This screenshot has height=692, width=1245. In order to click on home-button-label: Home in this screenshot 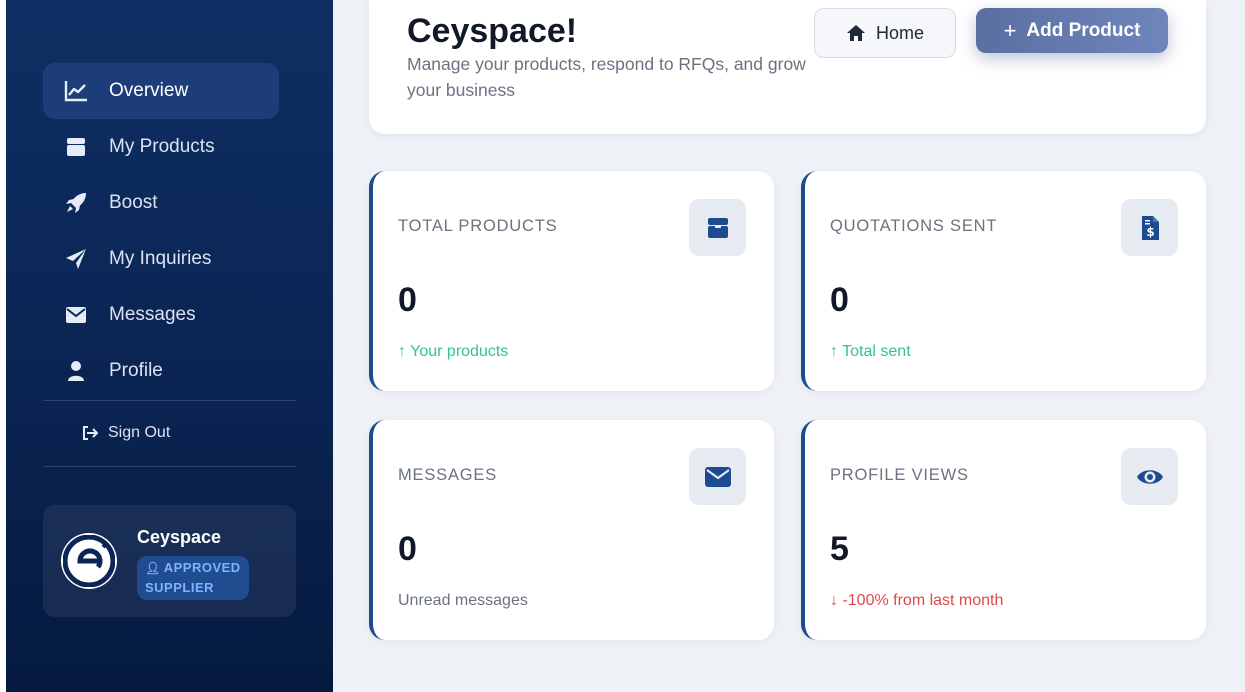, I will do `click(899, 32)`.